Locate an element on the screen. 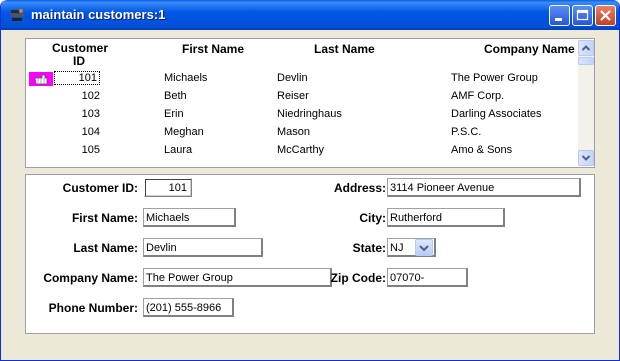  cell-last-name: Niedringhaus is located at coordinates (309, 114).